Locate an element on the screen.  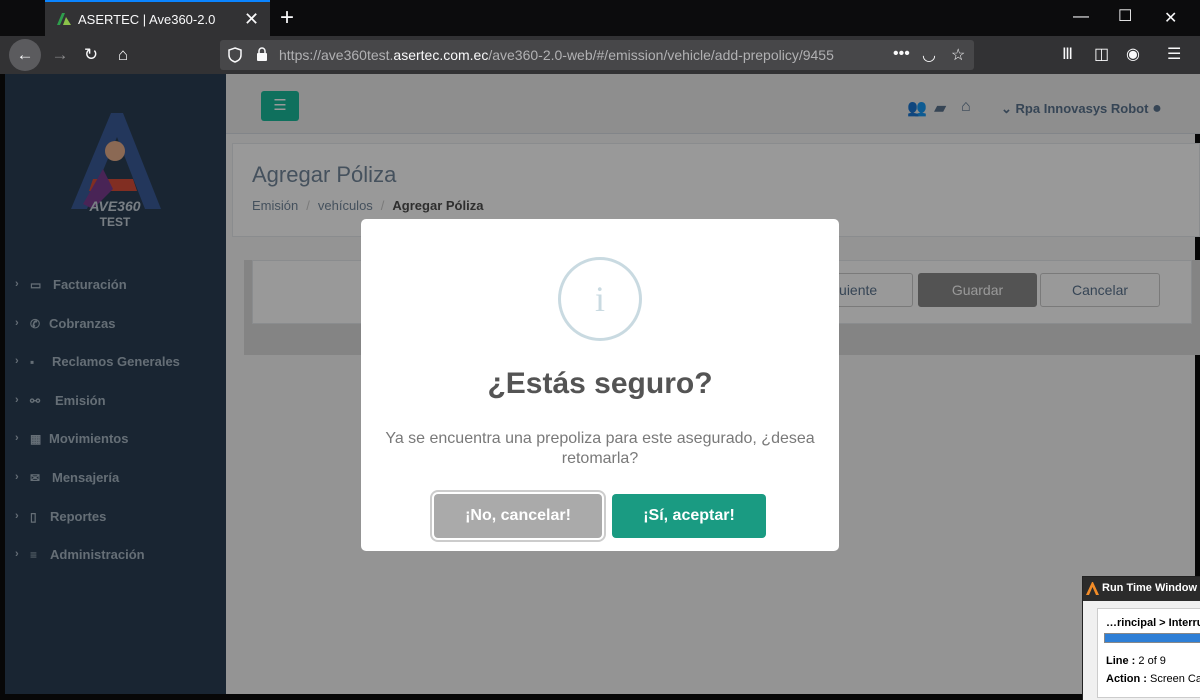
url-prefix: https://ave360test. is located at coordinates (336, 55).